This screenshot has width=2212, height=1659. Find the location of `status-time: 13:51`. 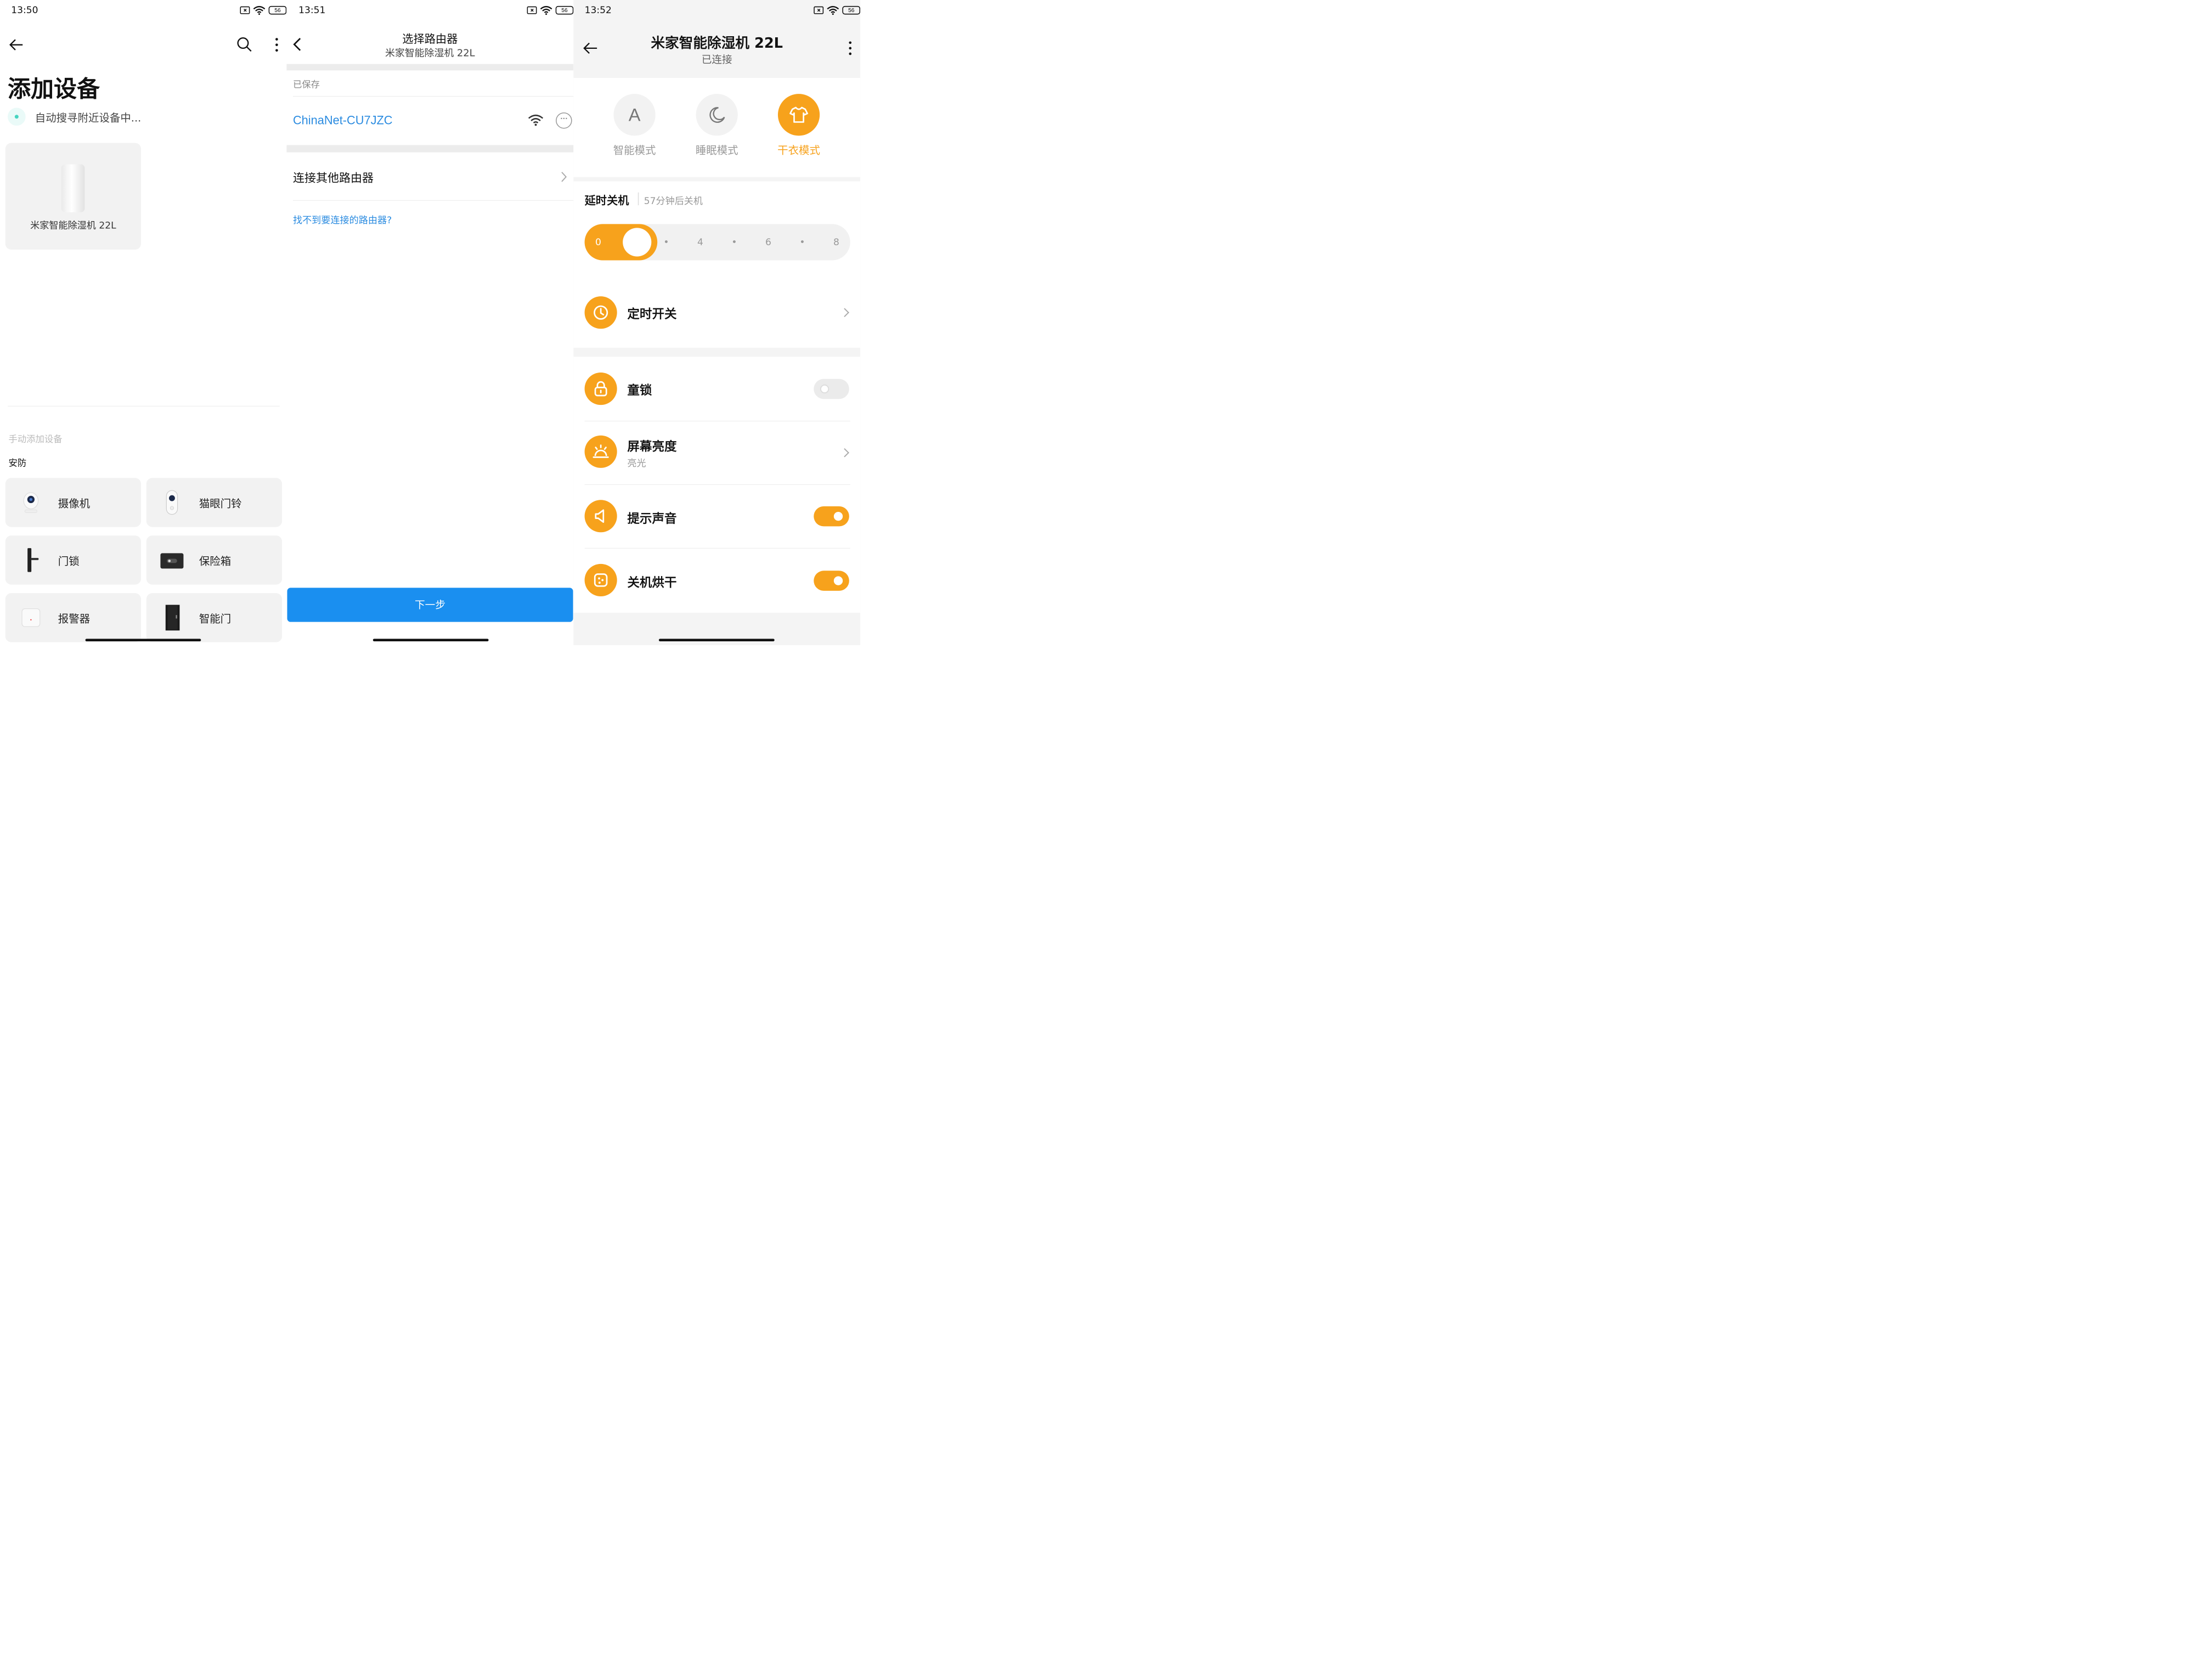

status-time: 13:51 is located at coordinates (312, 10).